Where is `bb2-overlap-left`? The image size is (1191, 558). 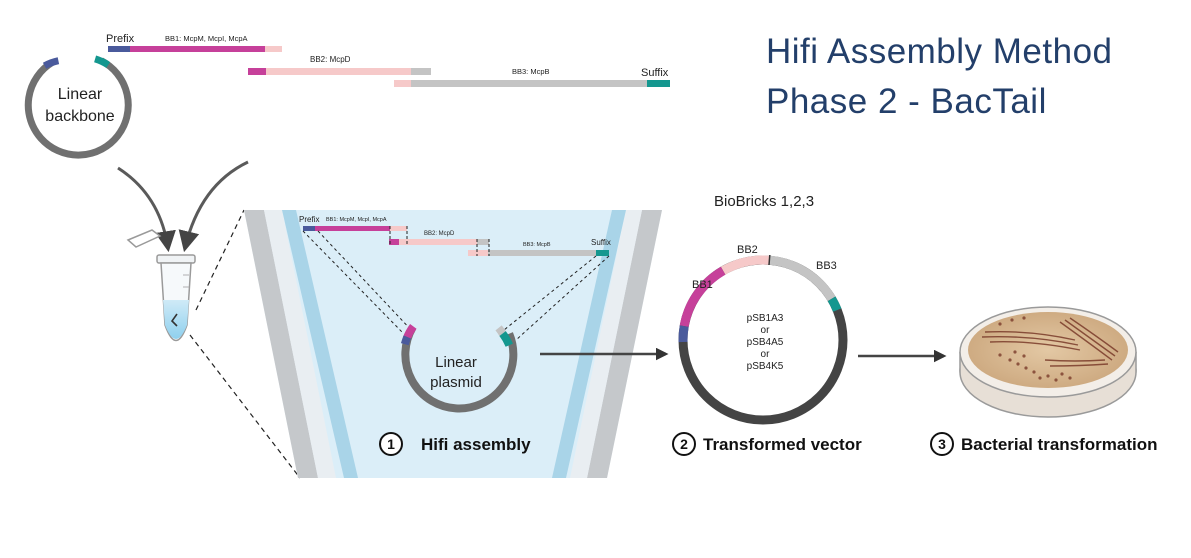 bb2-overlap-left is located at coordinates (257, 71).